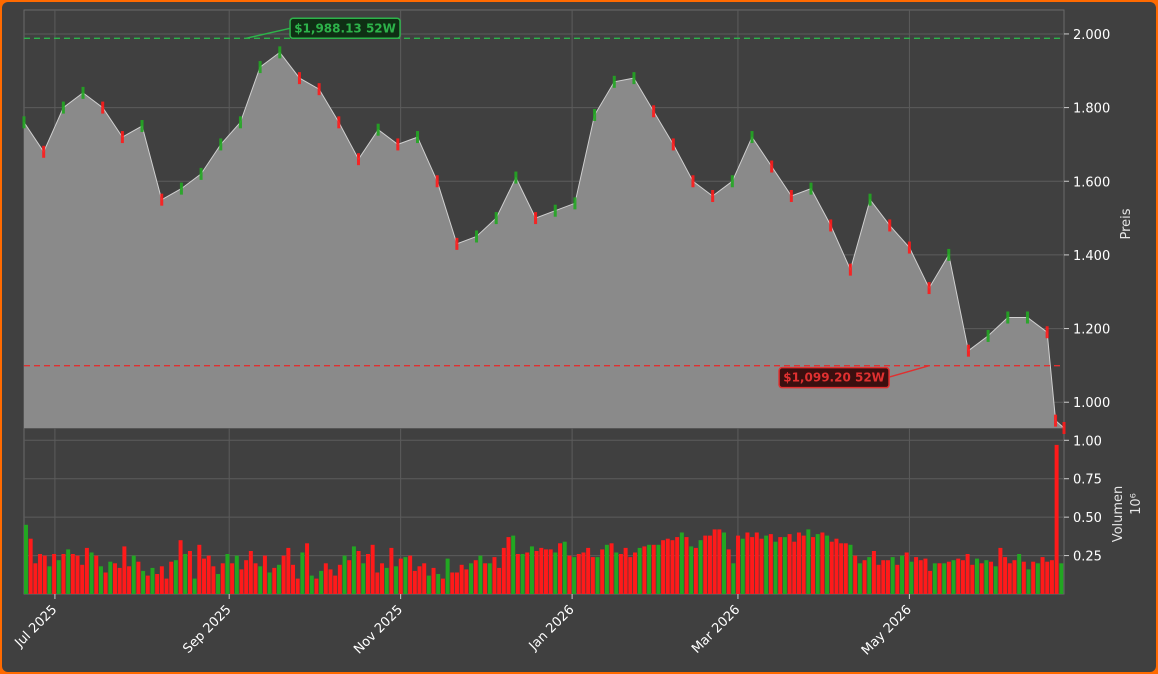 This screenshot has height=674, width=1158. Describe the element at coordinates (1087, 480) in the screenshot. I see `volume-tick-label: 0.75` at that location.